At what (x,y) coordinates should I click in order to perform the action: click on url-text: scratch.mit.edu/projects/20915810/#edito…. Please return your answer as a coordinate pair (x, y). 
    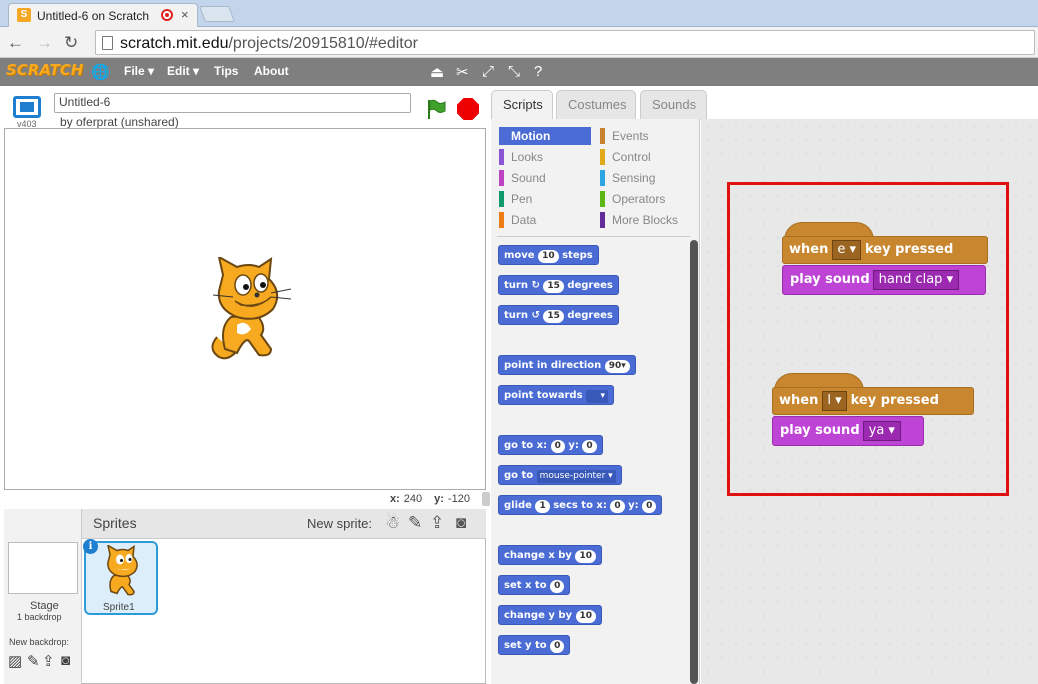
    Looking at the image, I should click on (269, 43).